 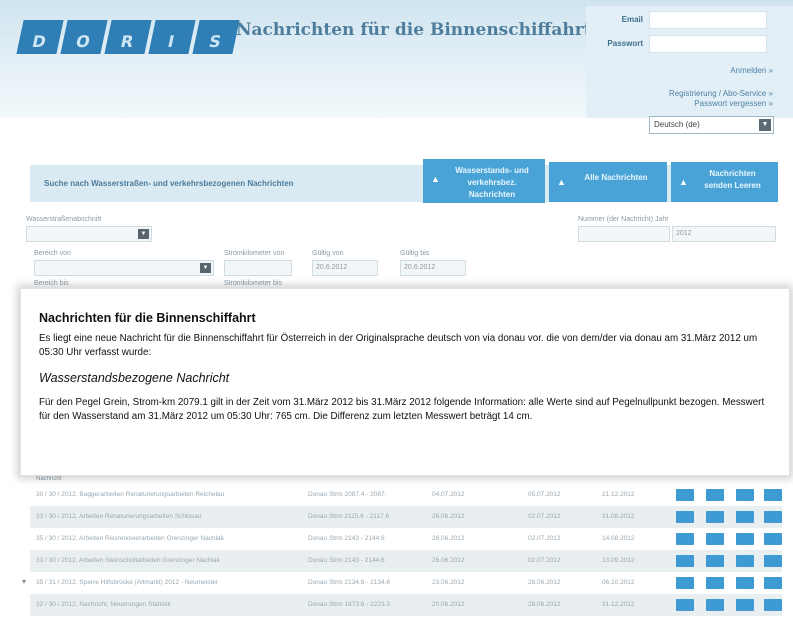 What do you see at coordinates (624, 234) in the screenshot?
I see `number-input` at bounding box center [624, 234].